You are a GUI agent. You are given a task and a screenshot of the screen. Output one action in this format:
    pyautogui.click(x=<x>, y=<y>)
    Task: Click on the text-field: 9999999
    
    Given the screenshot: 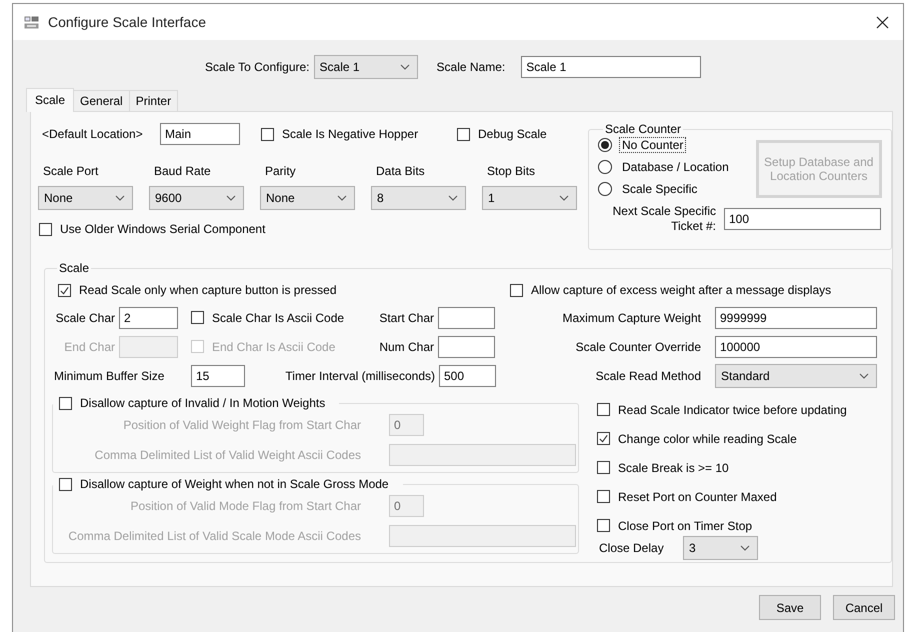 What is the action you would take?
    pyautogui.click(x=796, y=317)
    